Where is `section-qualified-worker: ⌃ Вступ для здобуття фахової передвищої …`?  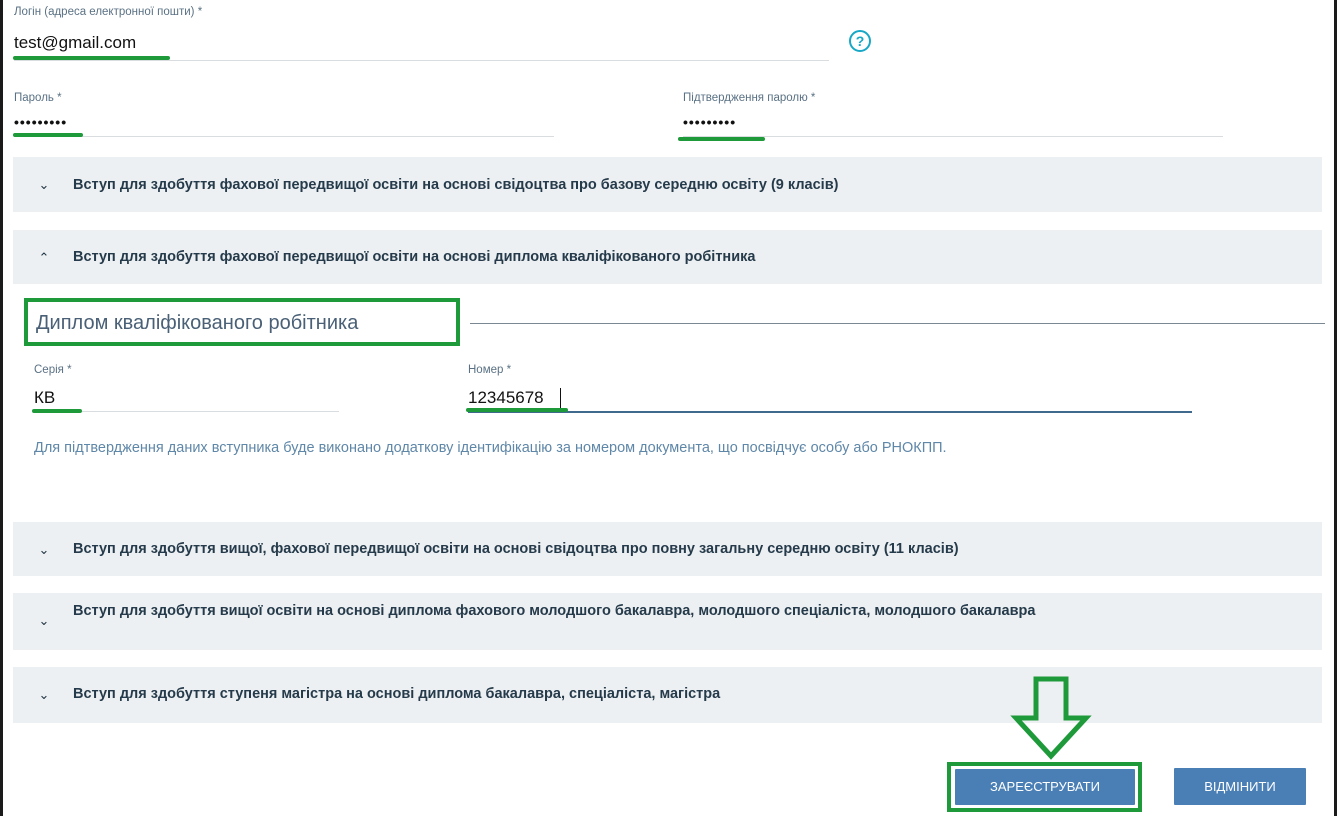
section-qualified-worker: ⌃ Вступ для здобуття фахової передвищої … is located at coordinates (667, 257).